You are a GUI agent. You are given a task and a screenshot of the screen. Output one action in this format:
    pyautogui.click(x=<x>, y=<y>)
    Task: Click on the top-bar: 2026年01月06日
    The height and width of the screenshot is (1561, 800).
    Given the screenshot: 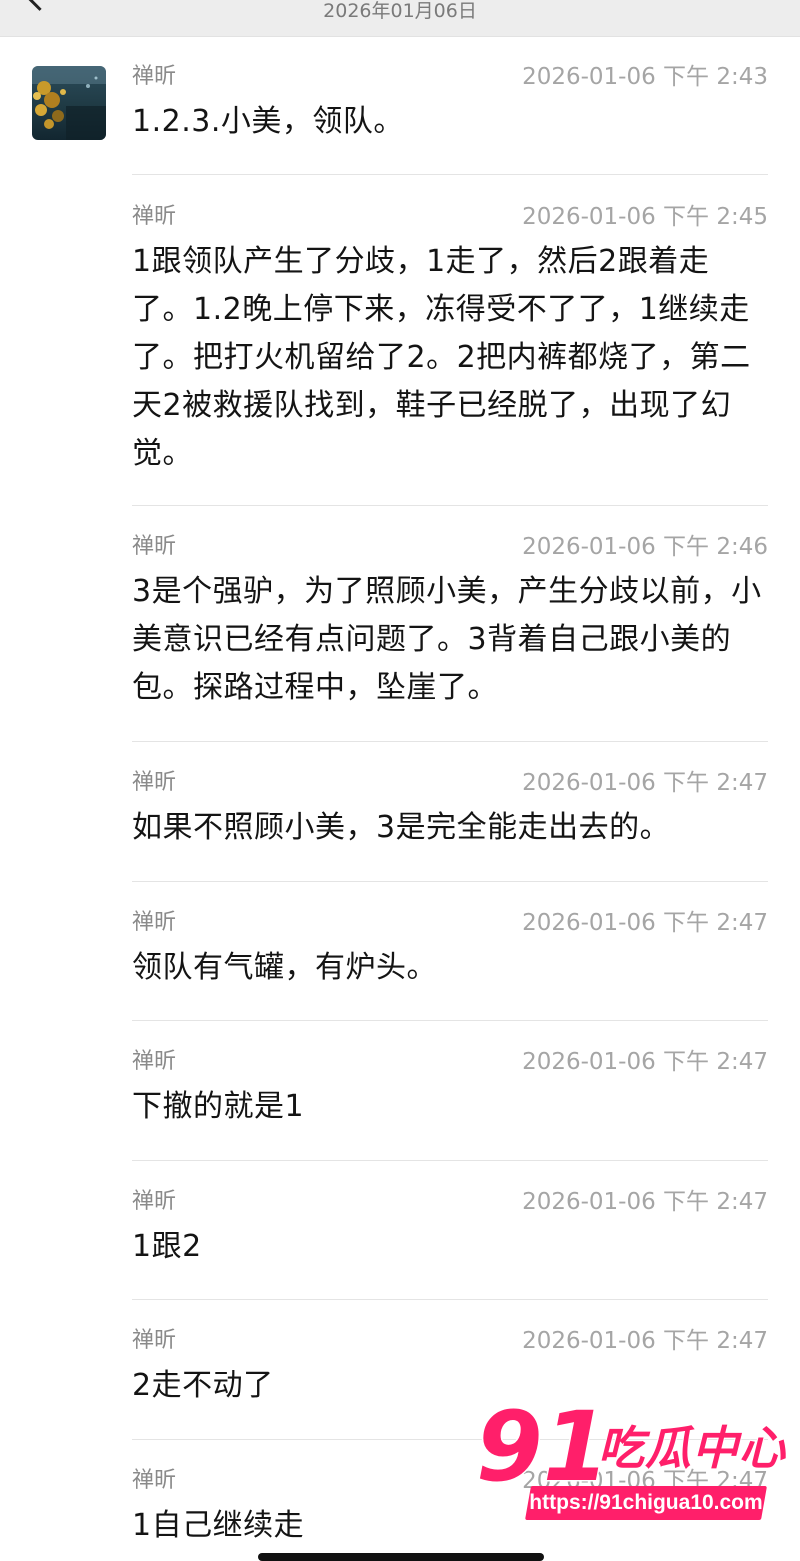 What is the action you would take?
    pyautogui.click(x=400, y=18)
    